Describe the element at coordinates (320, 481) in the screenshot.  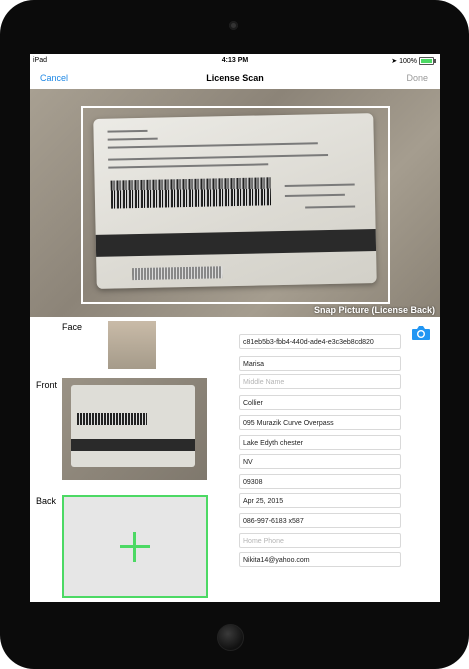
I see `zip-field: 09308` at that location.